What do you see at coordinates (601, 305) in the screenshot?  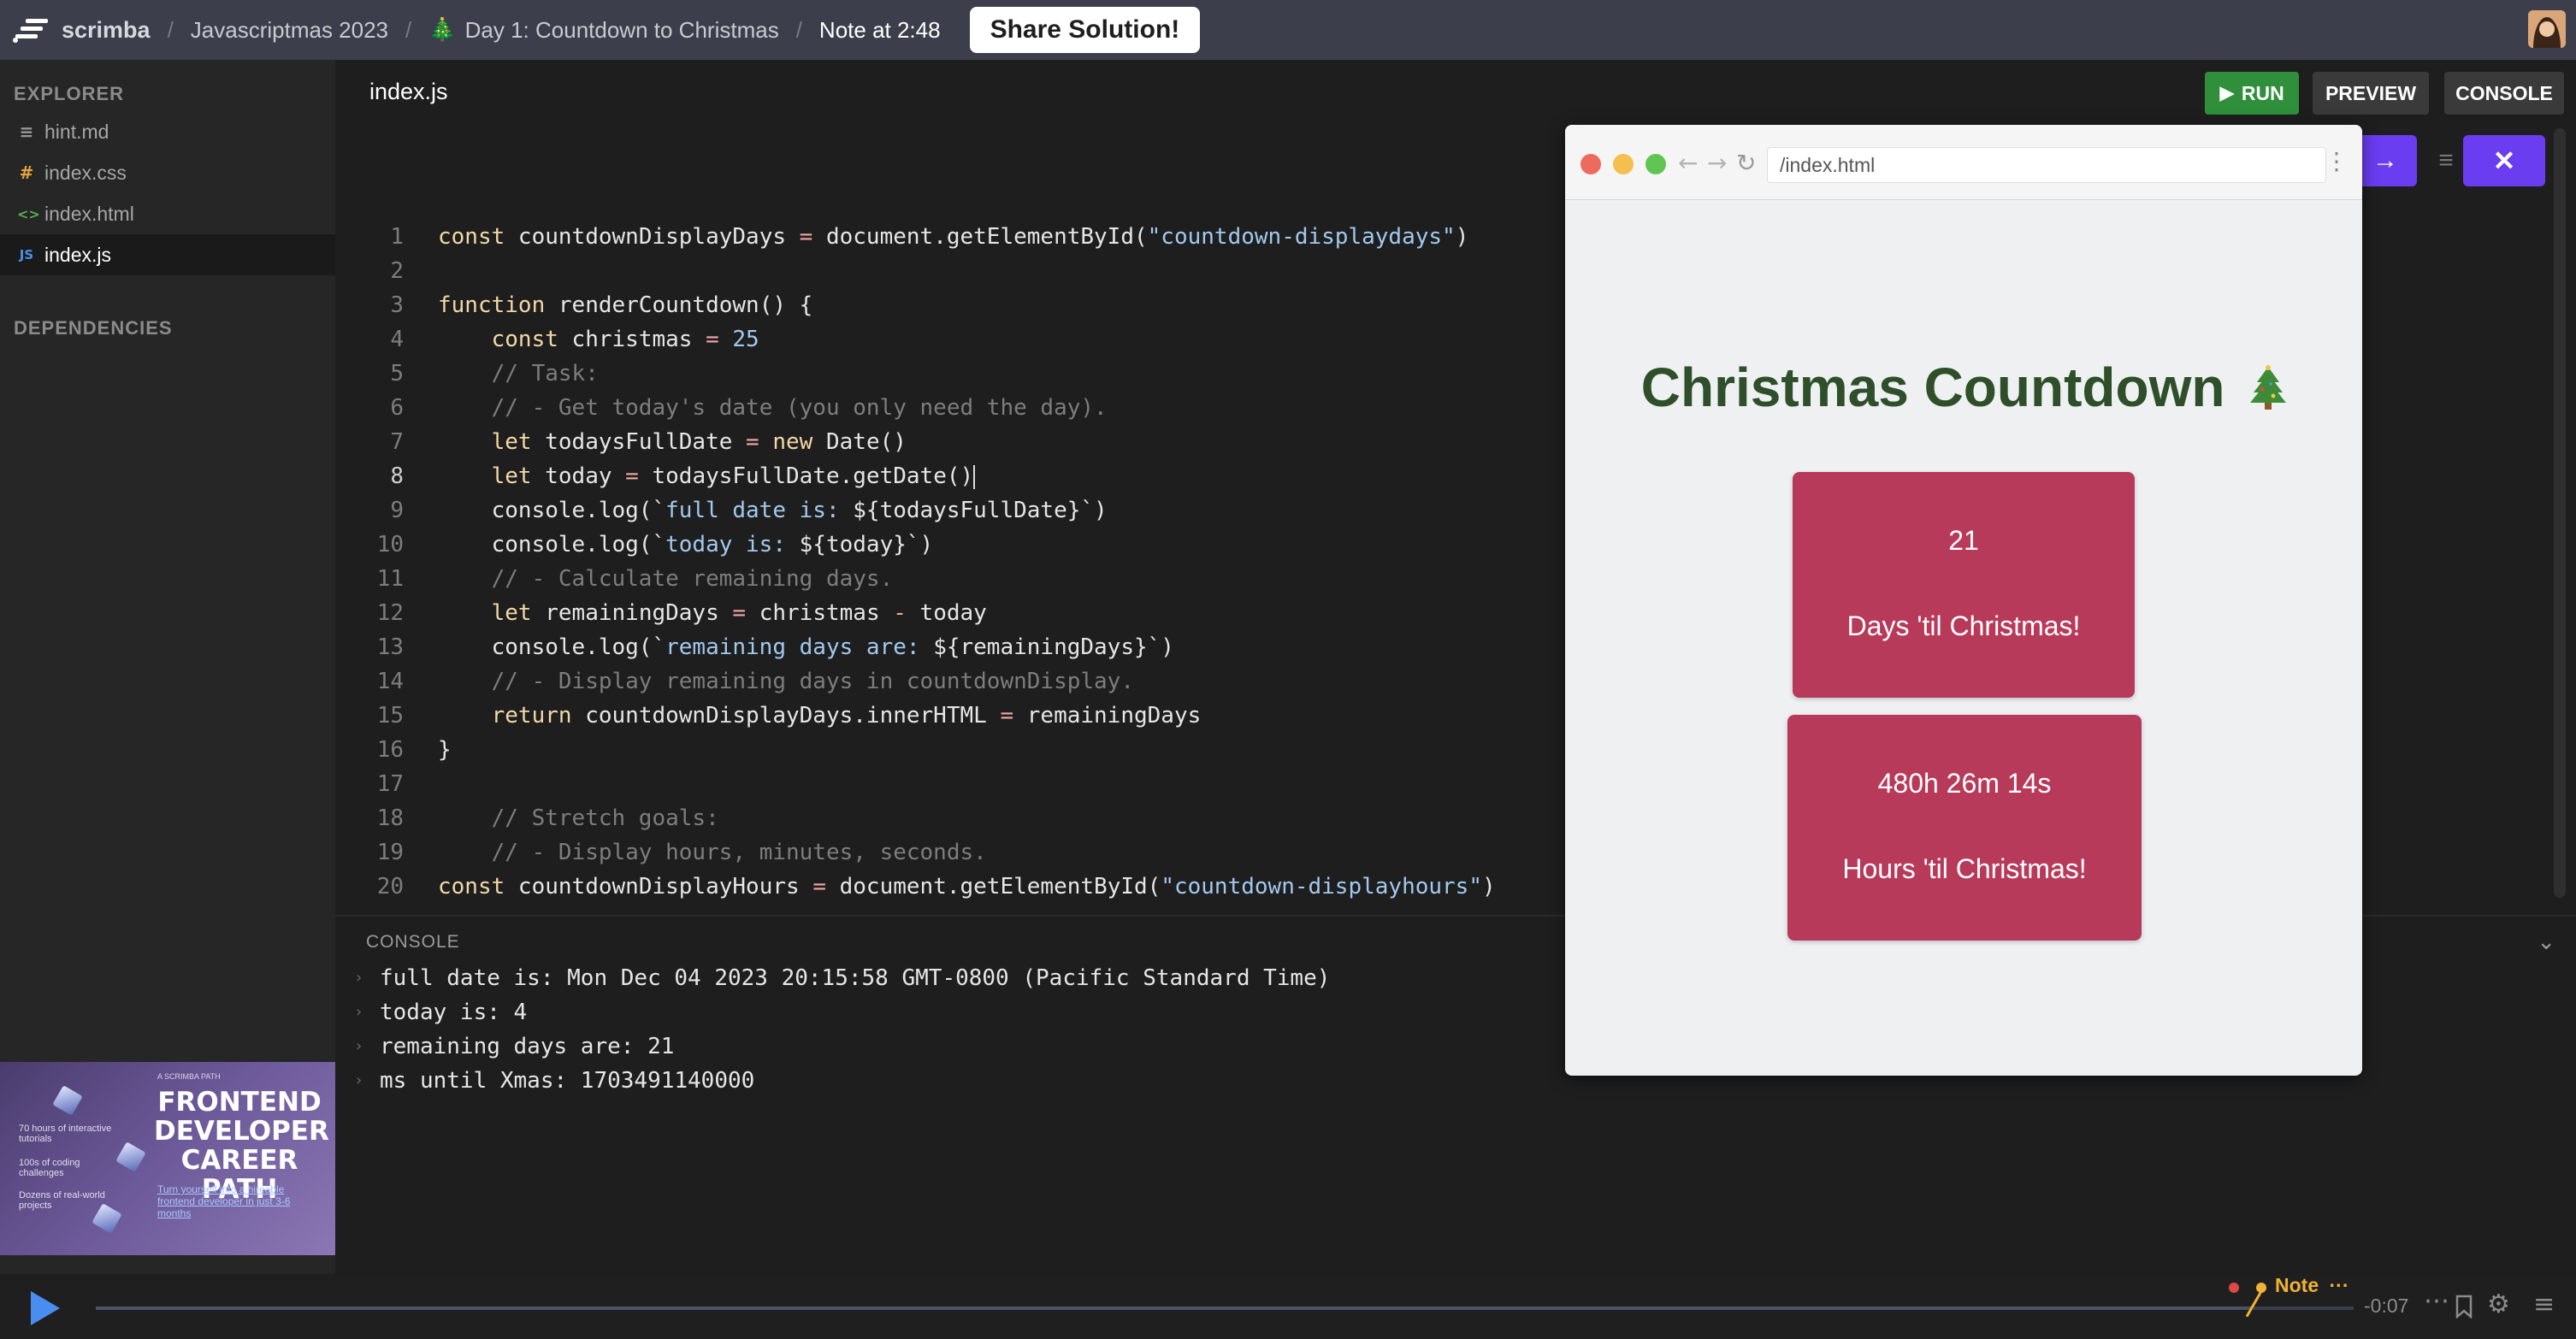 I see `code-line: 3 function renderCountdown() {` at bounding box center [601, 305].